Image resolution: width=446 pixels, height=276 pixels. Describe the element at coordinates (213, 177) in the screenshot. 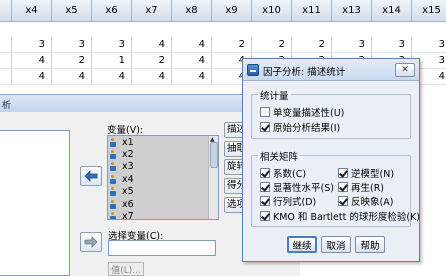

I see `variables-scrollbar: ▲` at that location.